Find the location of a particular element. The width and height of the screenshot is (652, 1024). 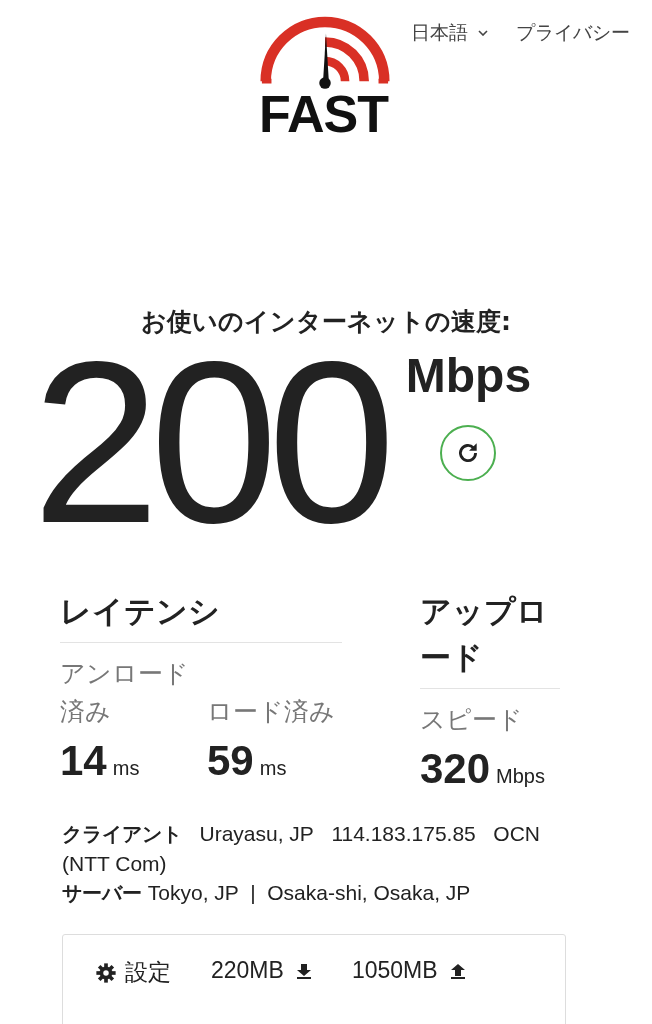

client-info: クライアント Urayasu, JP 114.183.175.85 OCN (NTT Com) is located at coordinates (301, 849).